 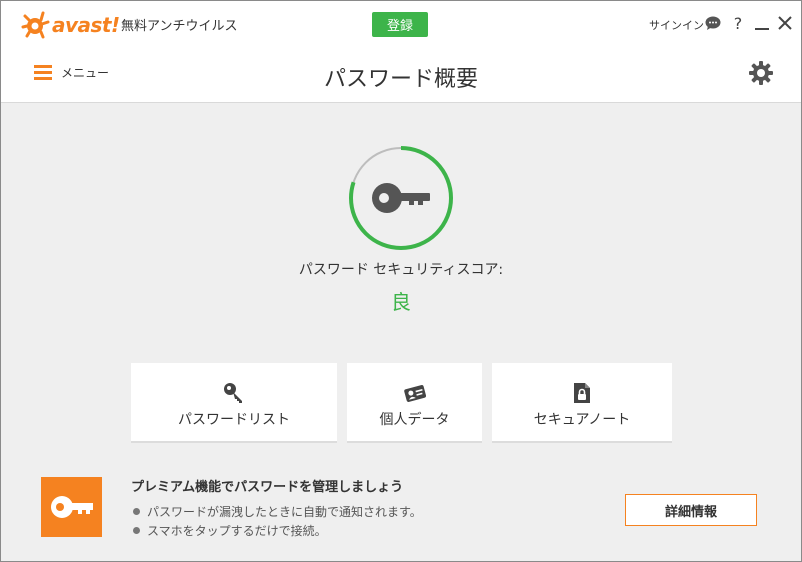 I want to click on password-score-ring, so click(x=401, y=198).